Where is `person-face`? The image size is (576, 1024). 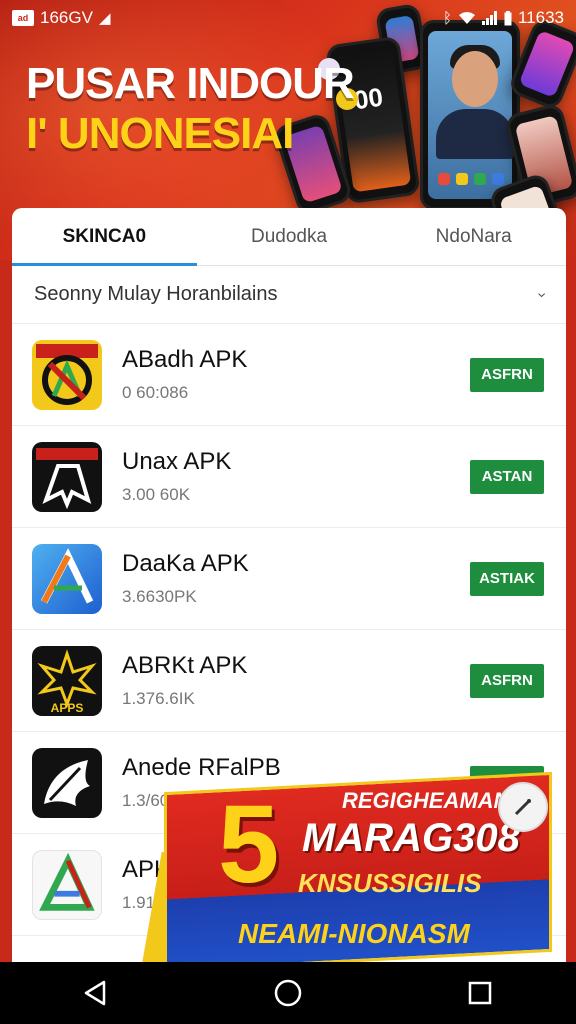 person-face is located at coordinates (475, 79).